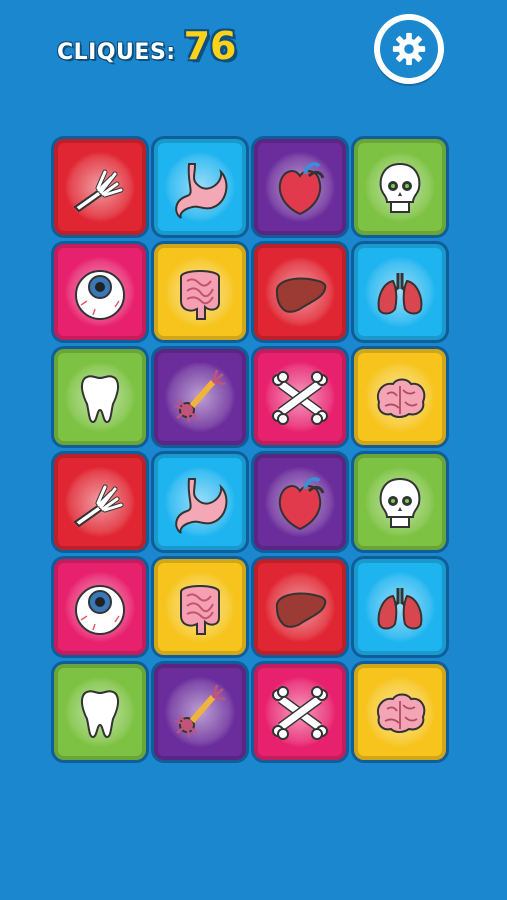 This screenshot has height=900, width=507. What do you see at coordinates (210, 46) in the screenshot?
I see `click-counter-value: 76` at bounding box center [210, 46].